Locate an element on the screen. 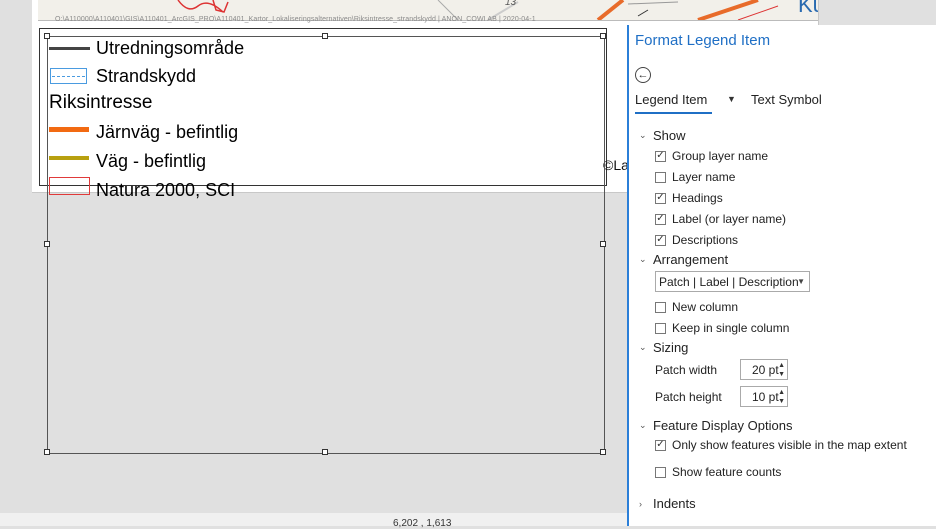 The height and width of the screenshot is (529, 936). option-keep-single-column: Keep in single column is located at coordinates (722, 328).